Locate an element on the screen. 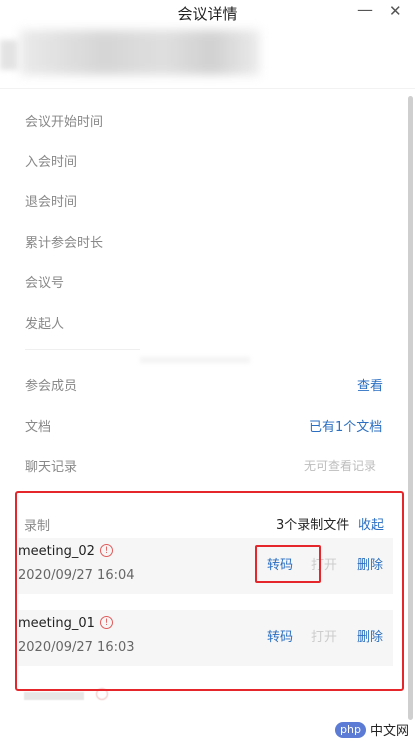 Image resolution: width=415 pixels, height=742 pixels. close-icon: ✕ is located at coordinates (395, 11).